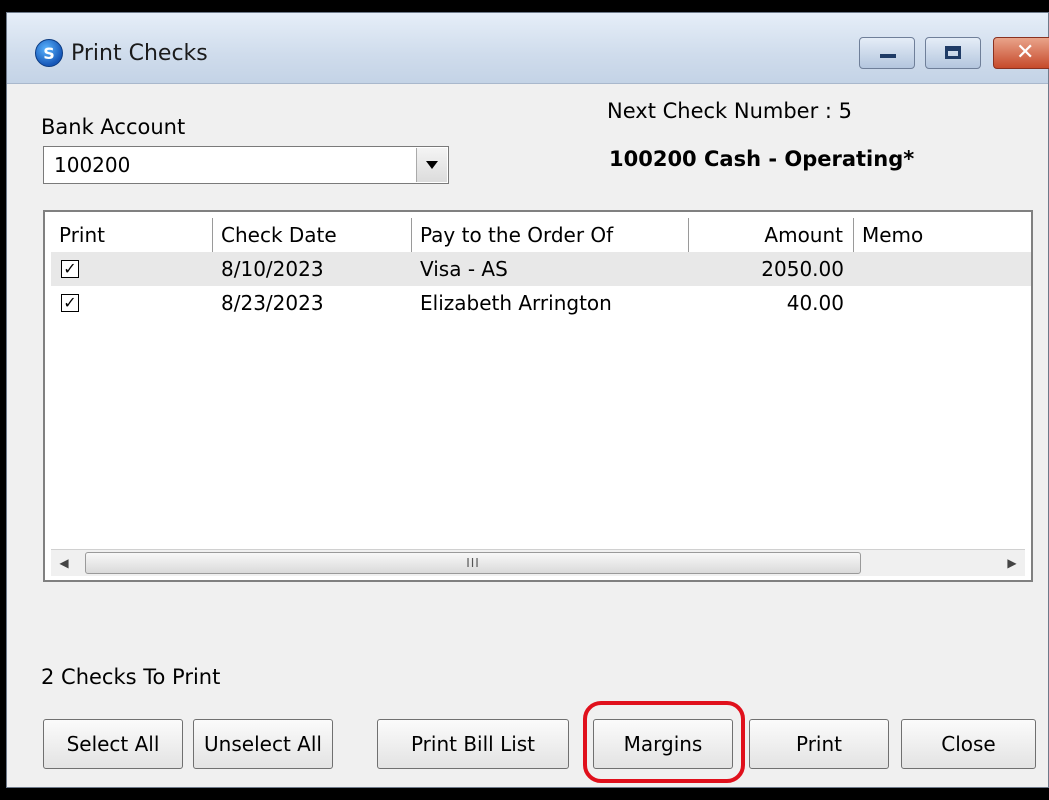 The height and width of the screenshot is (800, 1049). What do you see at coordinates (730, 111) in the screenshot?
I see `next-check-number: Next Check Number : 5` at bounding box center [730, 111].